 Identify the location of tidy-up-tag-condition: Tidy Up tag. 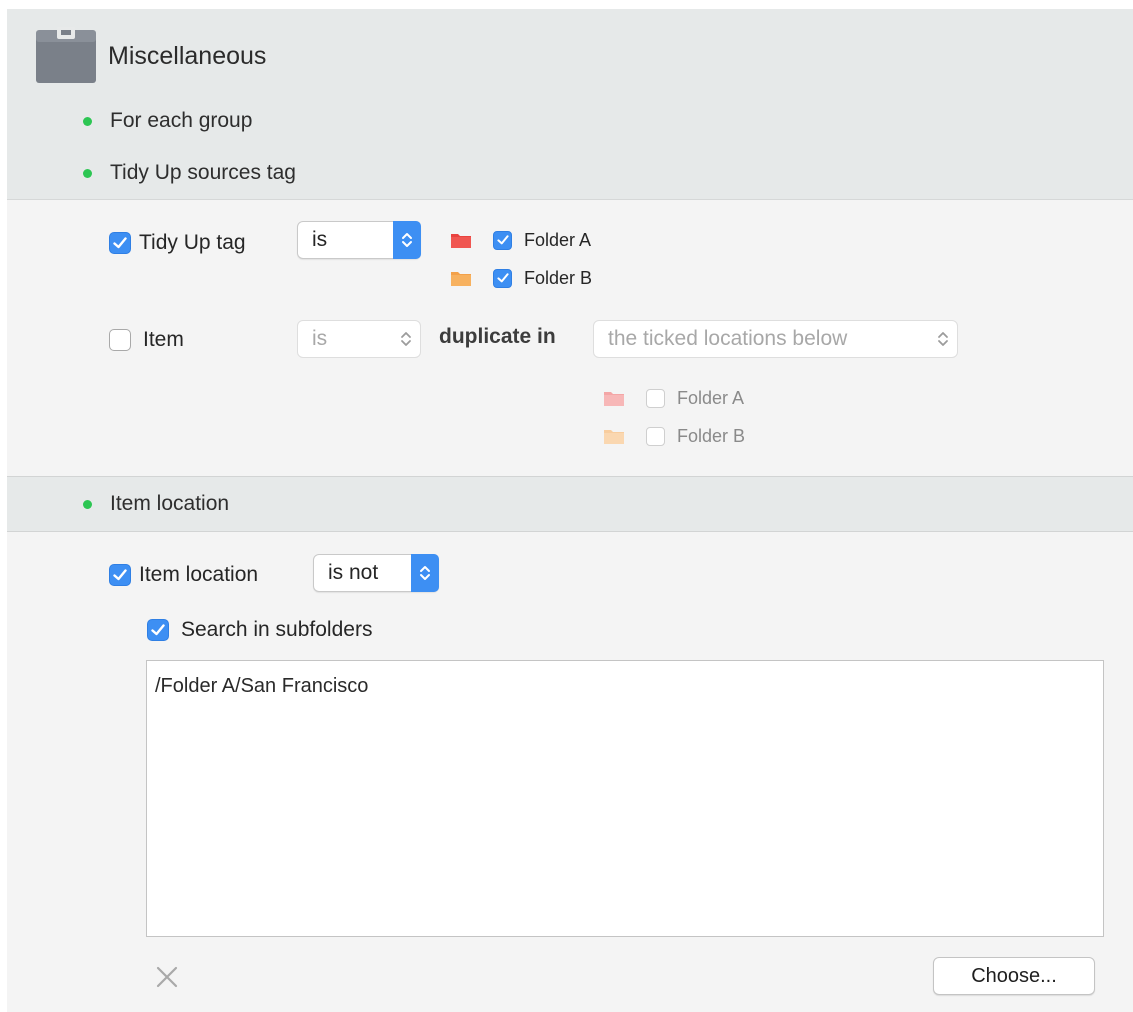
(177, 243).